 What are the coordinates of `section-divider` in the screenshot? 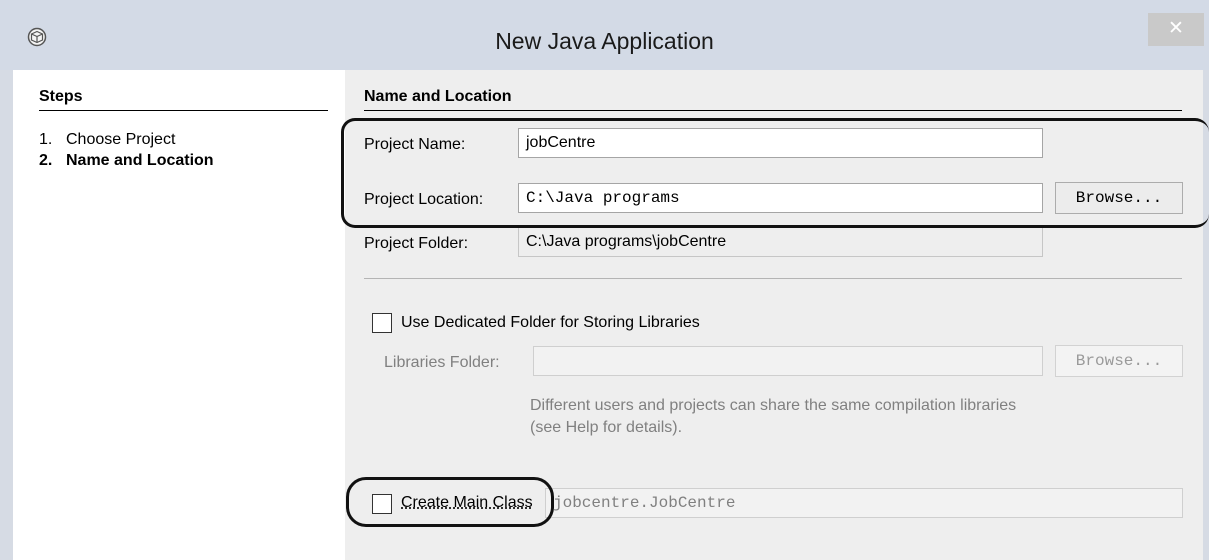 It's located at (773, 110).